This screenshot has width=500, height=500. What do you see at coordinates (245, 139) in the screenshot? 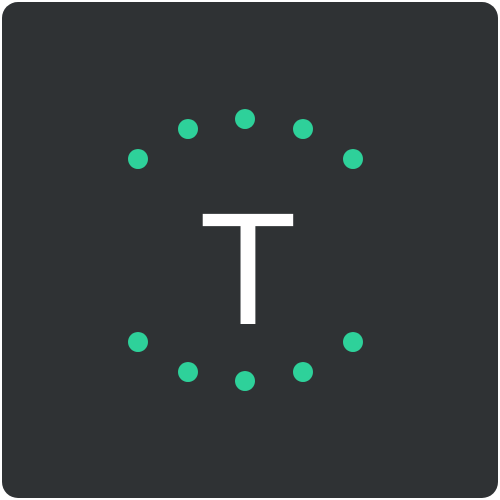
I see `dot-ring-upper` at bounding box center [245, 139].